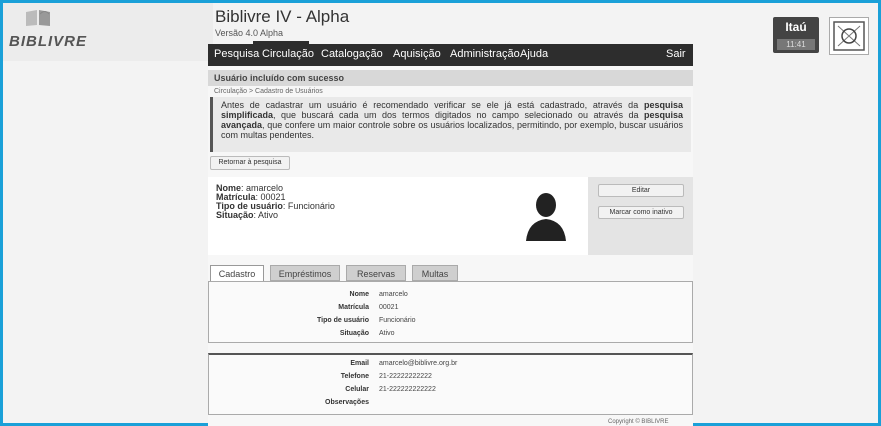 The image size is (881, 426). Describe the element at coordinates (281, 42) in the screenshot. I see `active-menu-indicator` at that location.